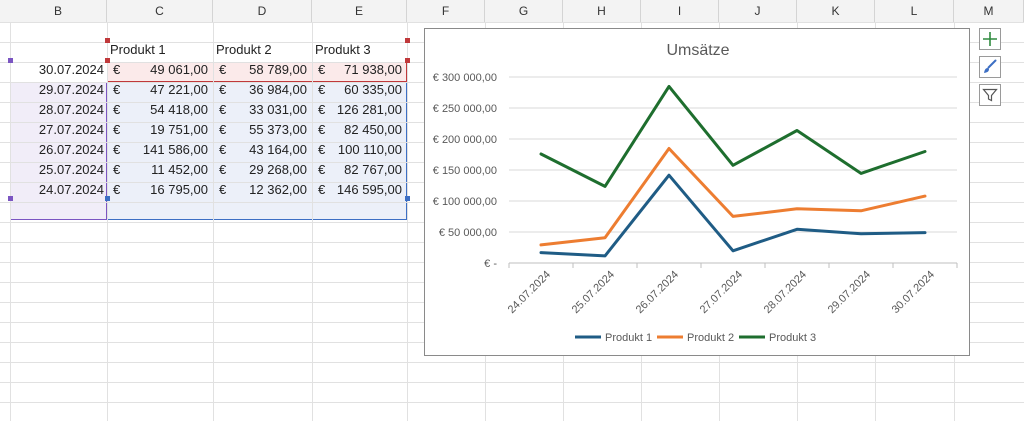 This screenshot has width=1024, height=421. What do you see at coordinates (58, 90) in the screenshot?
I see `date-cell: 29.07.2024` at bounding box center [58, 90].